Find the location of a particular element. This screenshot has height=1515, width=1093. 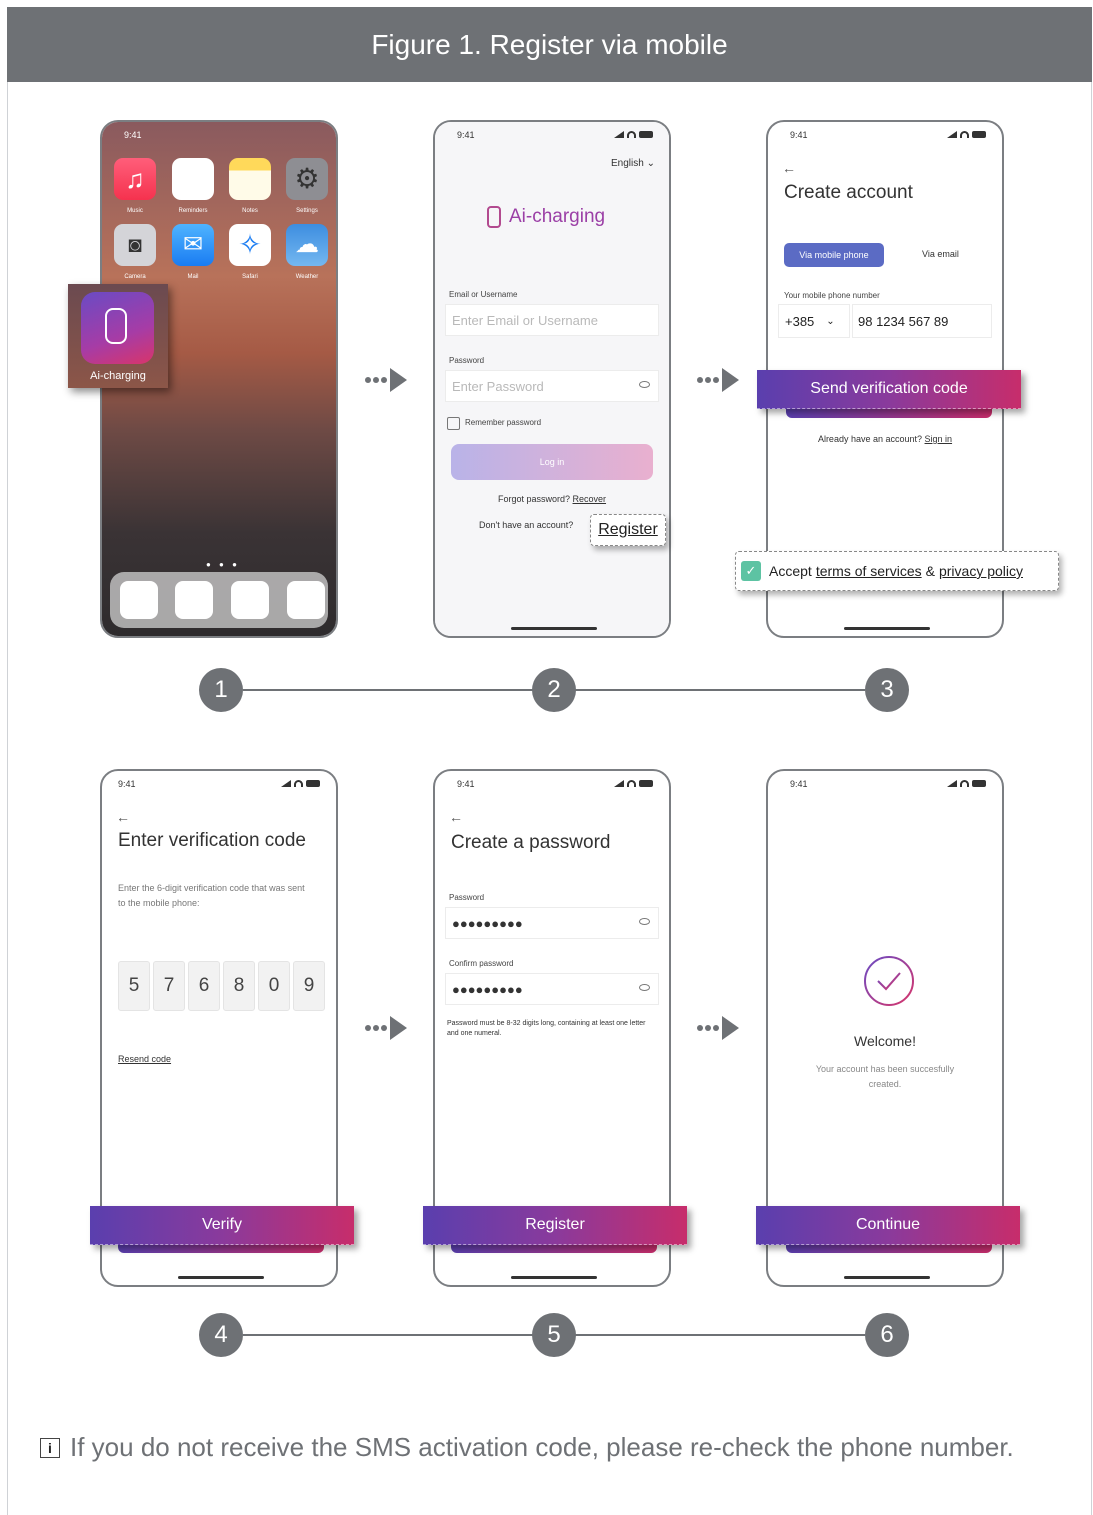

sign-in-link: Sign in is located at coordinates (939, 439).